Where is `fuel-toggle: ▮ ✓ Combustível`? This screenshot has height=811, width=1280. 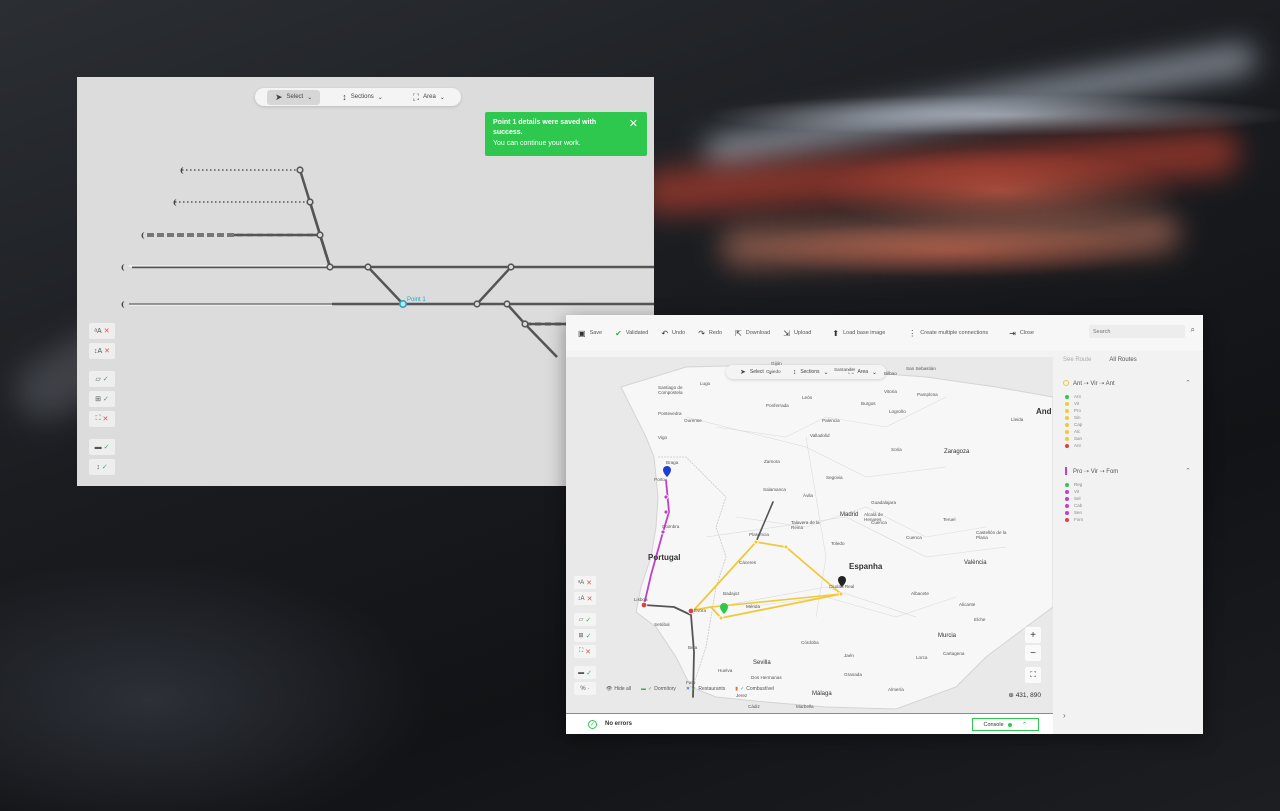 fuel-toggle: ▮ ✓ Combustível is located at coordinates (754, 689).